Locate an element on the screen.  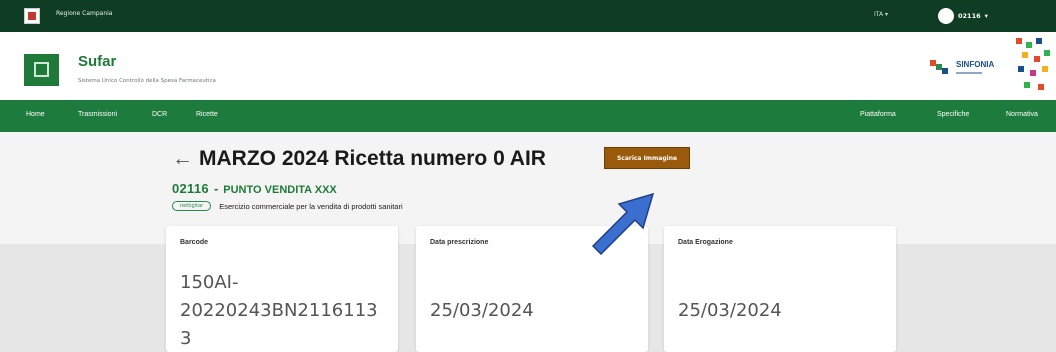
page-title: ← MARZO 2024 Ricetta numero 0 AIR is located at coordinates (359, 158).